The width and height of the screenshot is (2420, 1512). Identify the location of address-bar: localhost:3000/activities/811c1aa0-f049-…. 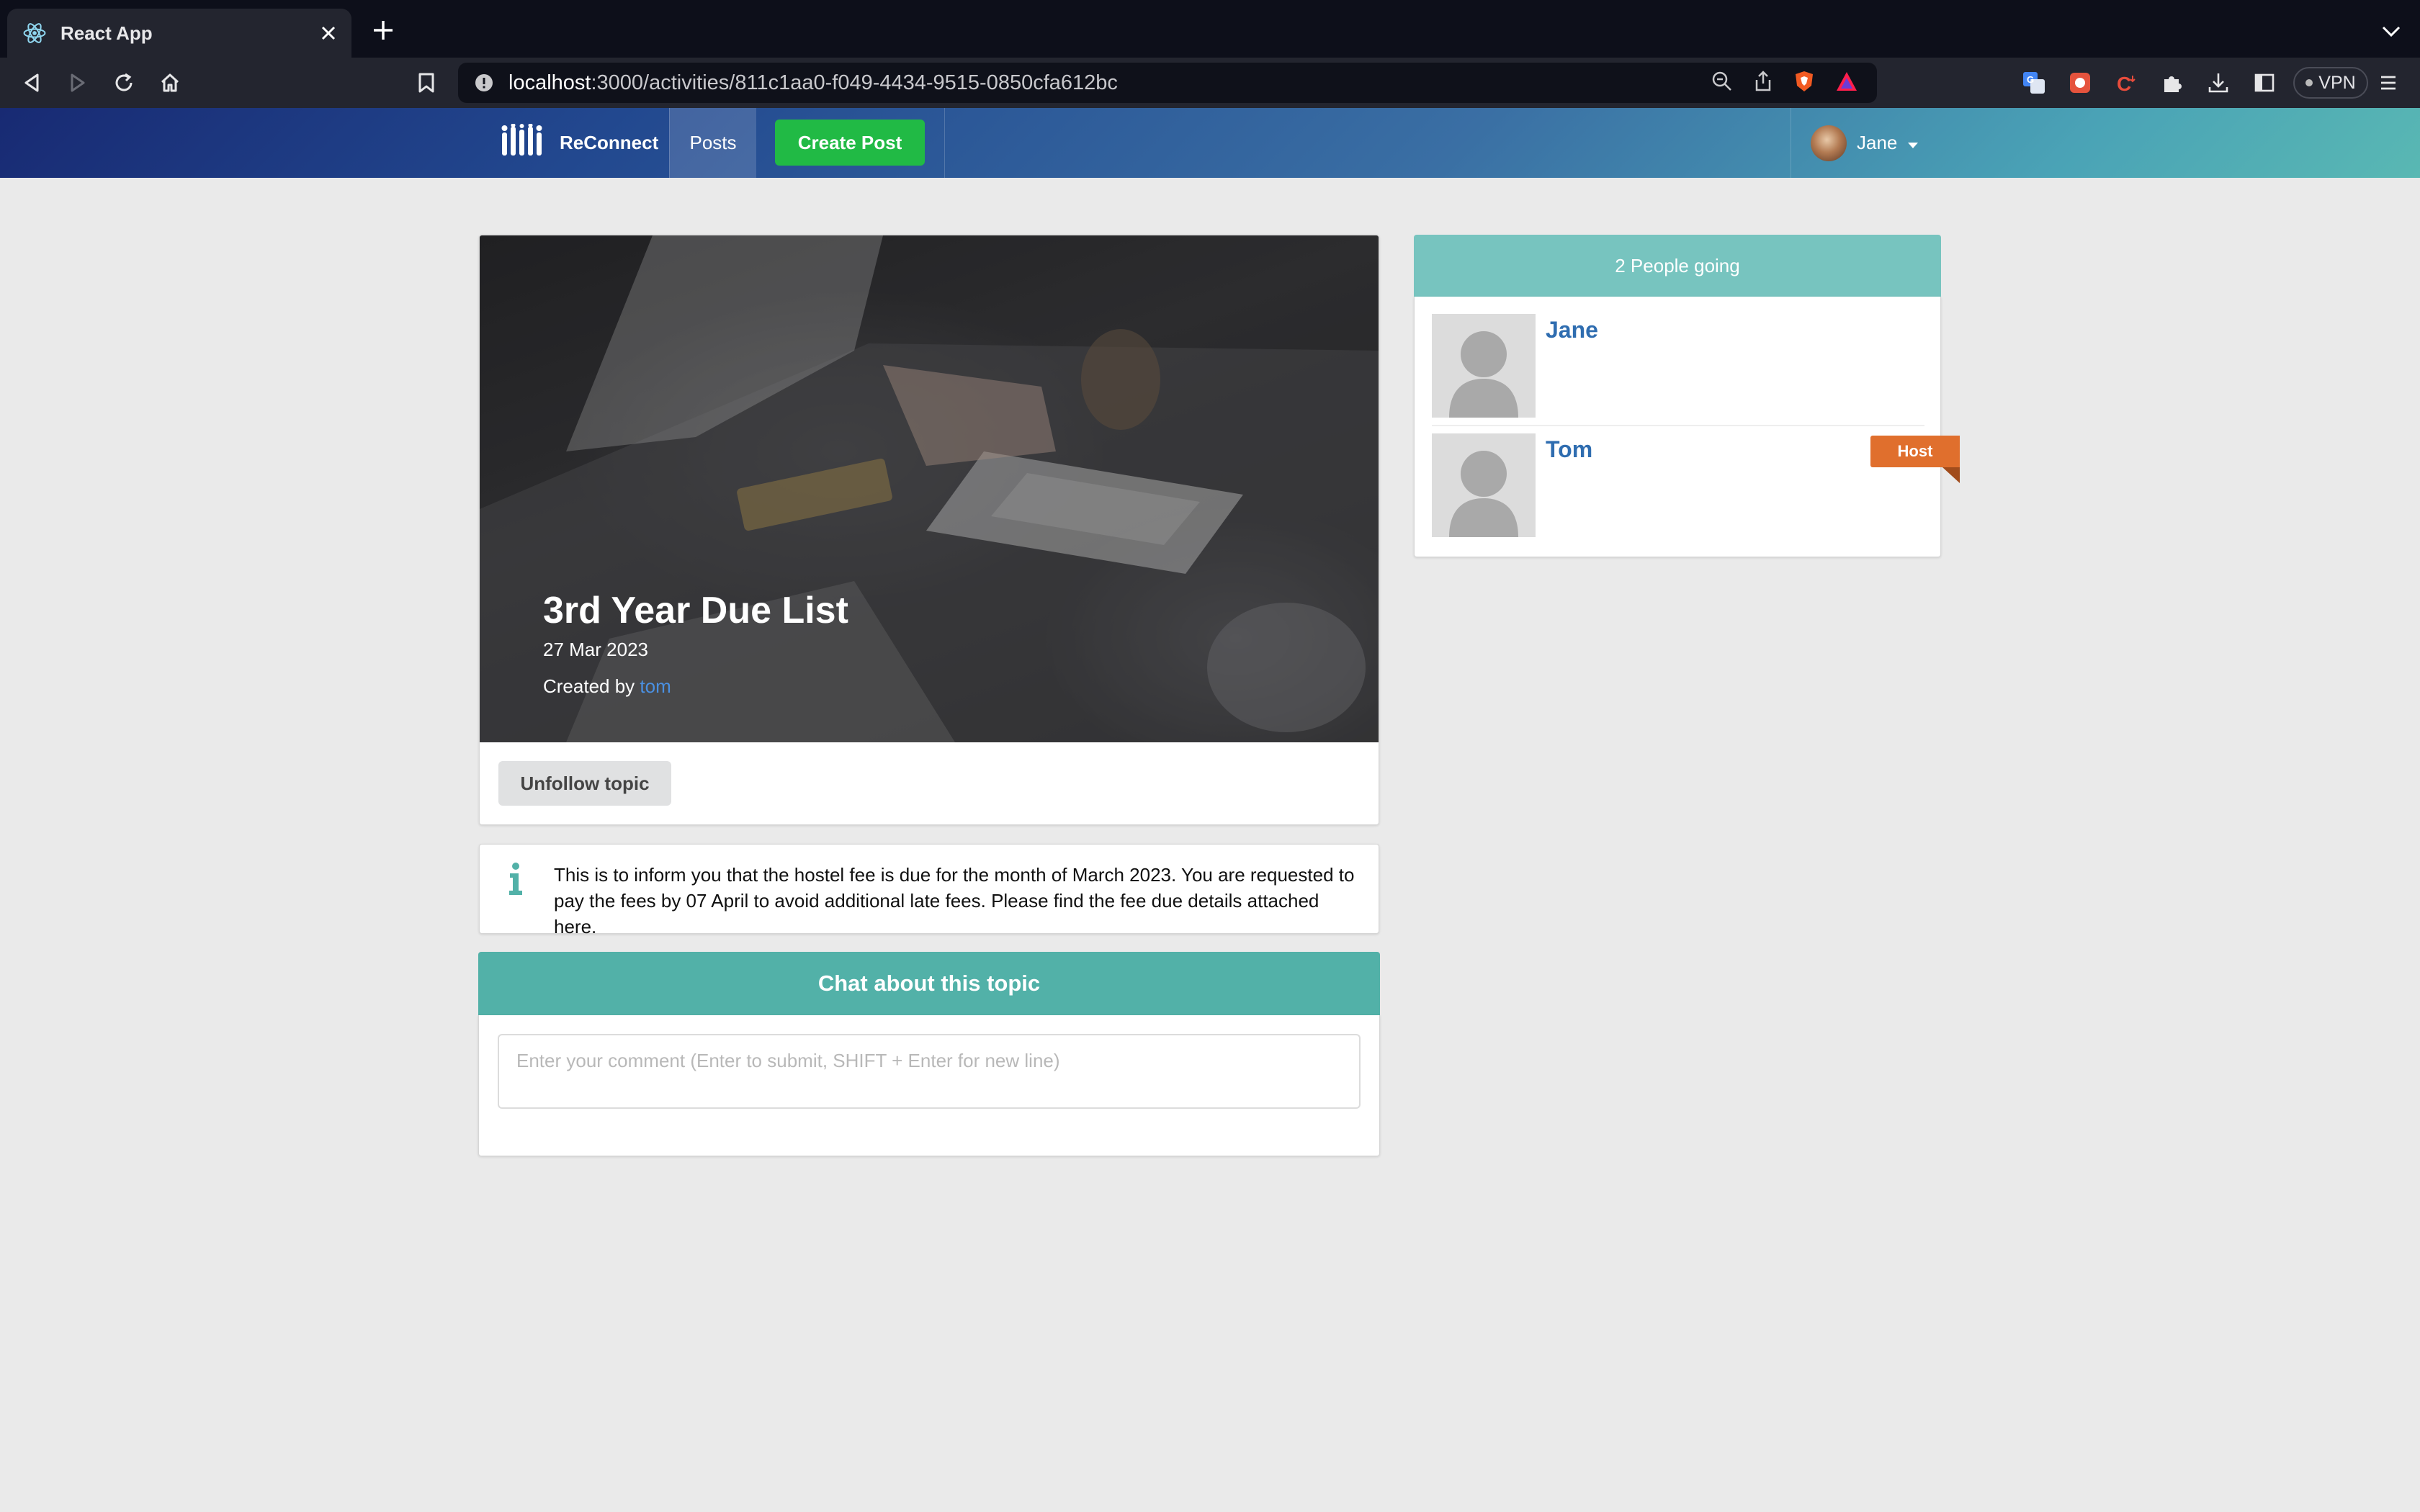
(1167, 83).